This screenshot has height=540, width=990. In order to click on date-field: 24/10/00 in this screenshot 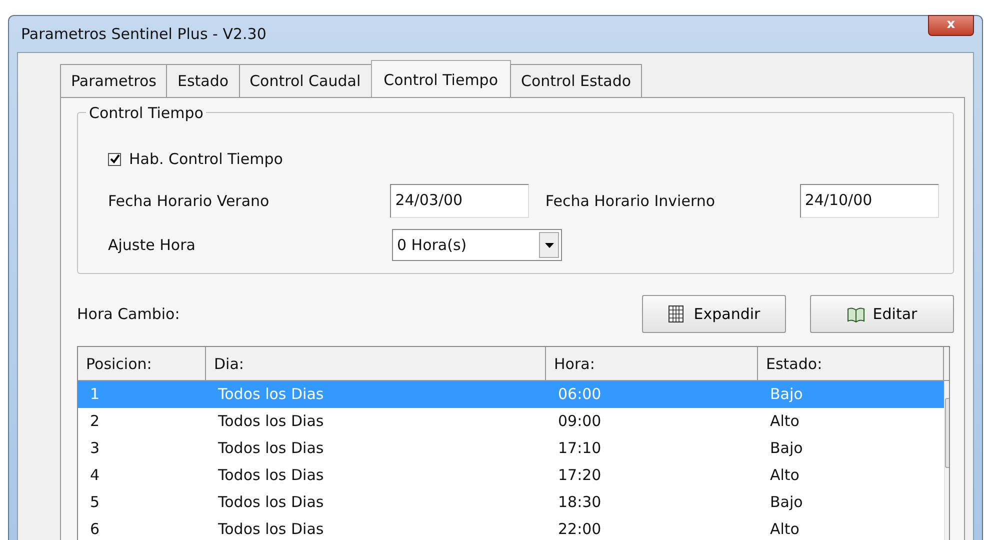, I will do `click(869, 201)`.